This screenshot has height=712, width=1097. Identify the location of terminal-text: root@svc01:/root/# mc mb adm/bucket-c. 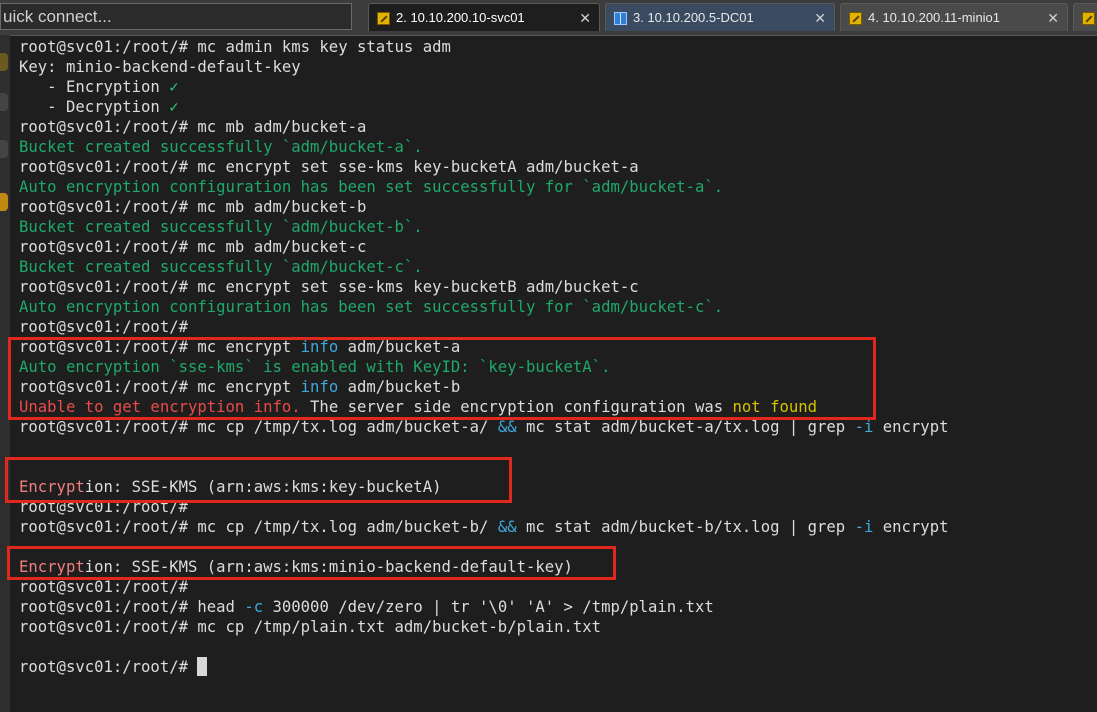
(193, 247).